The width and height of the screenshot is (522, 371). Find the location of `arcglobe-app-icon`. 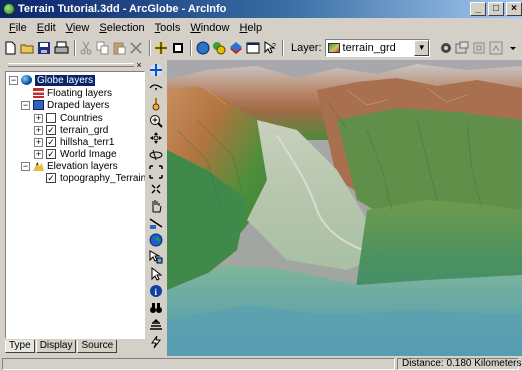

arcglobe-app-icon is located at coordinates (9, 9).